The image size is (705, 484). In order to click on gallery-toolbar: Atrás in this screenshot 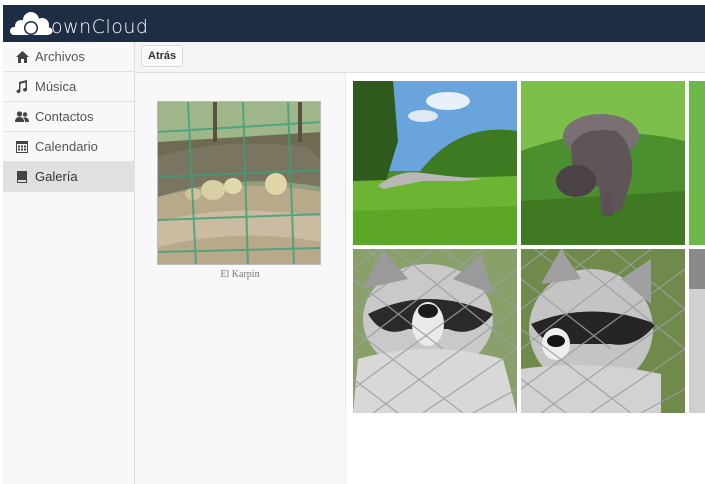, I will do `click(420, 57)`.